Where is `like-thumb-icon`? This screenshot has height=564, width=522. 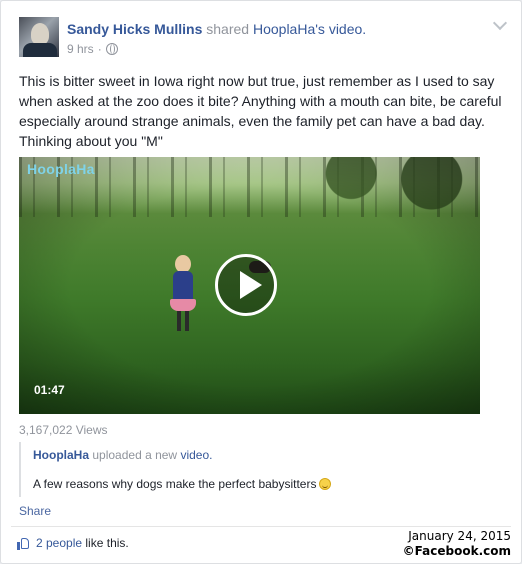 like-thumb-icon is located at coordinates (23, 543).